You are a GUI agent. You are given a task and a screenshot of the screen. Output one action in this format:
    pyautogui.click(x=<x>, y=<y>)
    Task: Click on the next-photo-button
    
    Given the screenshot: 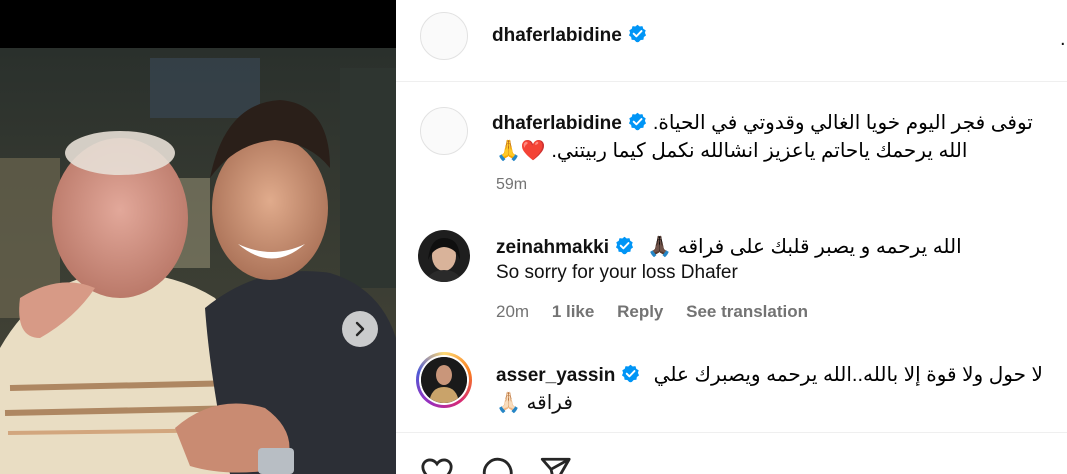 What is the action you would take?
    pyautogui.click(x=360, y=329)
    